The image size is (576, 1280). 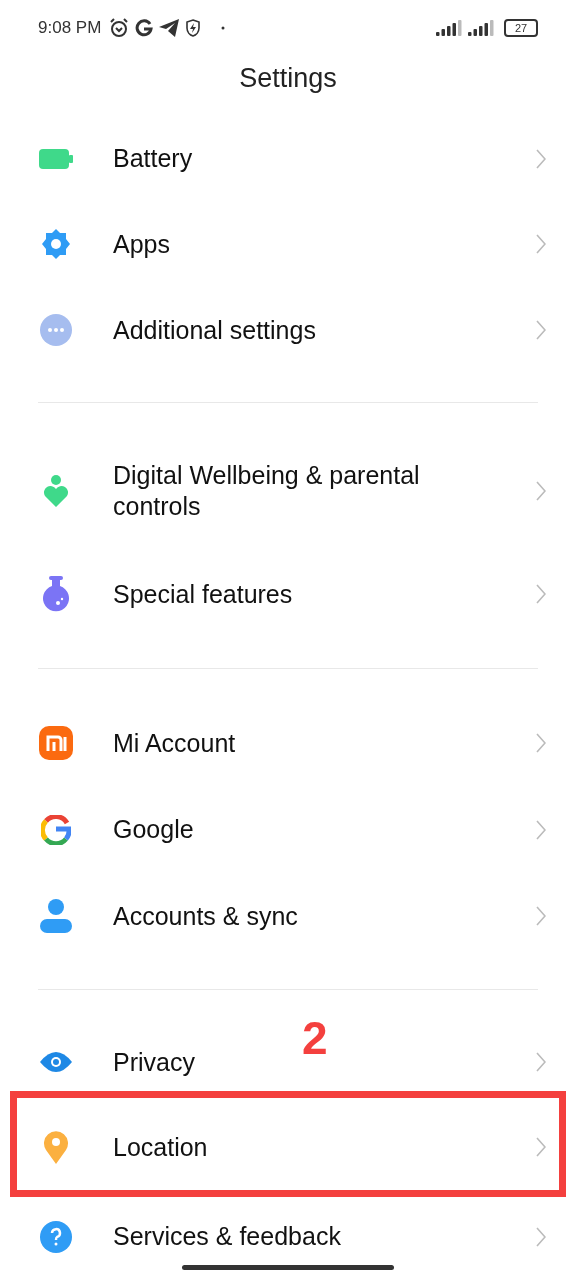 What do you see at coordinates (288, 79) in the screenshot?
I see `page-title: Settings` at bounding box center [288, 79].